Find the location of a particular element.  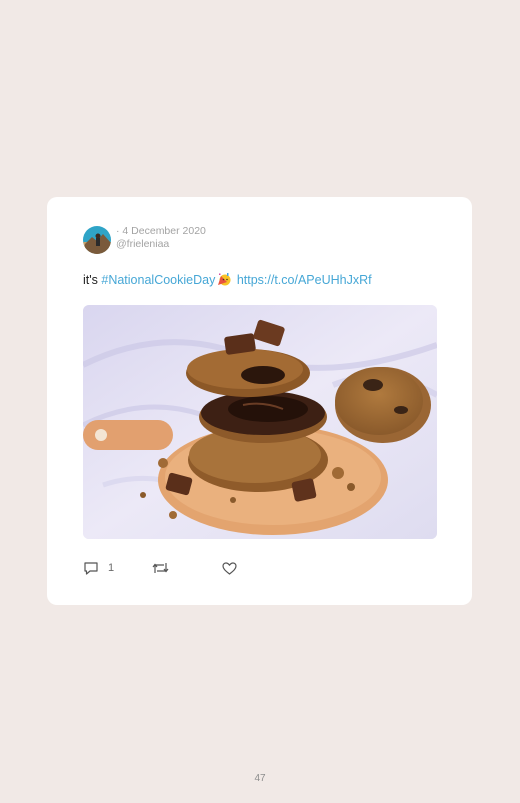

reply-icon is located at coordinates (91, 568).